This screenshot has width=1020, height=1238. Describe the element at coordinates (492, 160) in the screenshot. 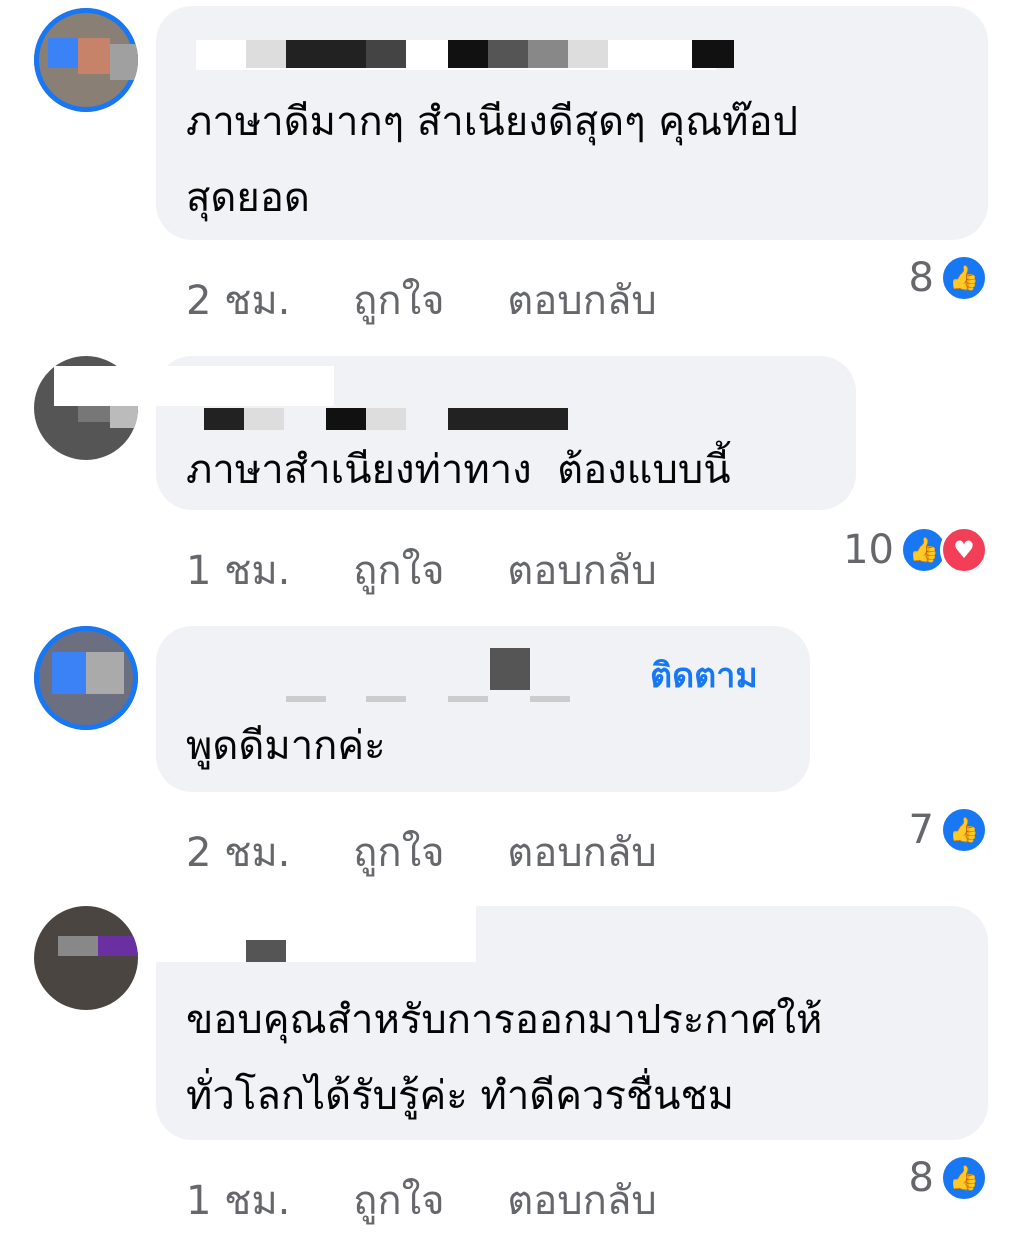

I see `comment-text: ภาษาดีมากๆ สำเนียงดีสุดๆ คุณท๊อป สุดยอด` at that location.